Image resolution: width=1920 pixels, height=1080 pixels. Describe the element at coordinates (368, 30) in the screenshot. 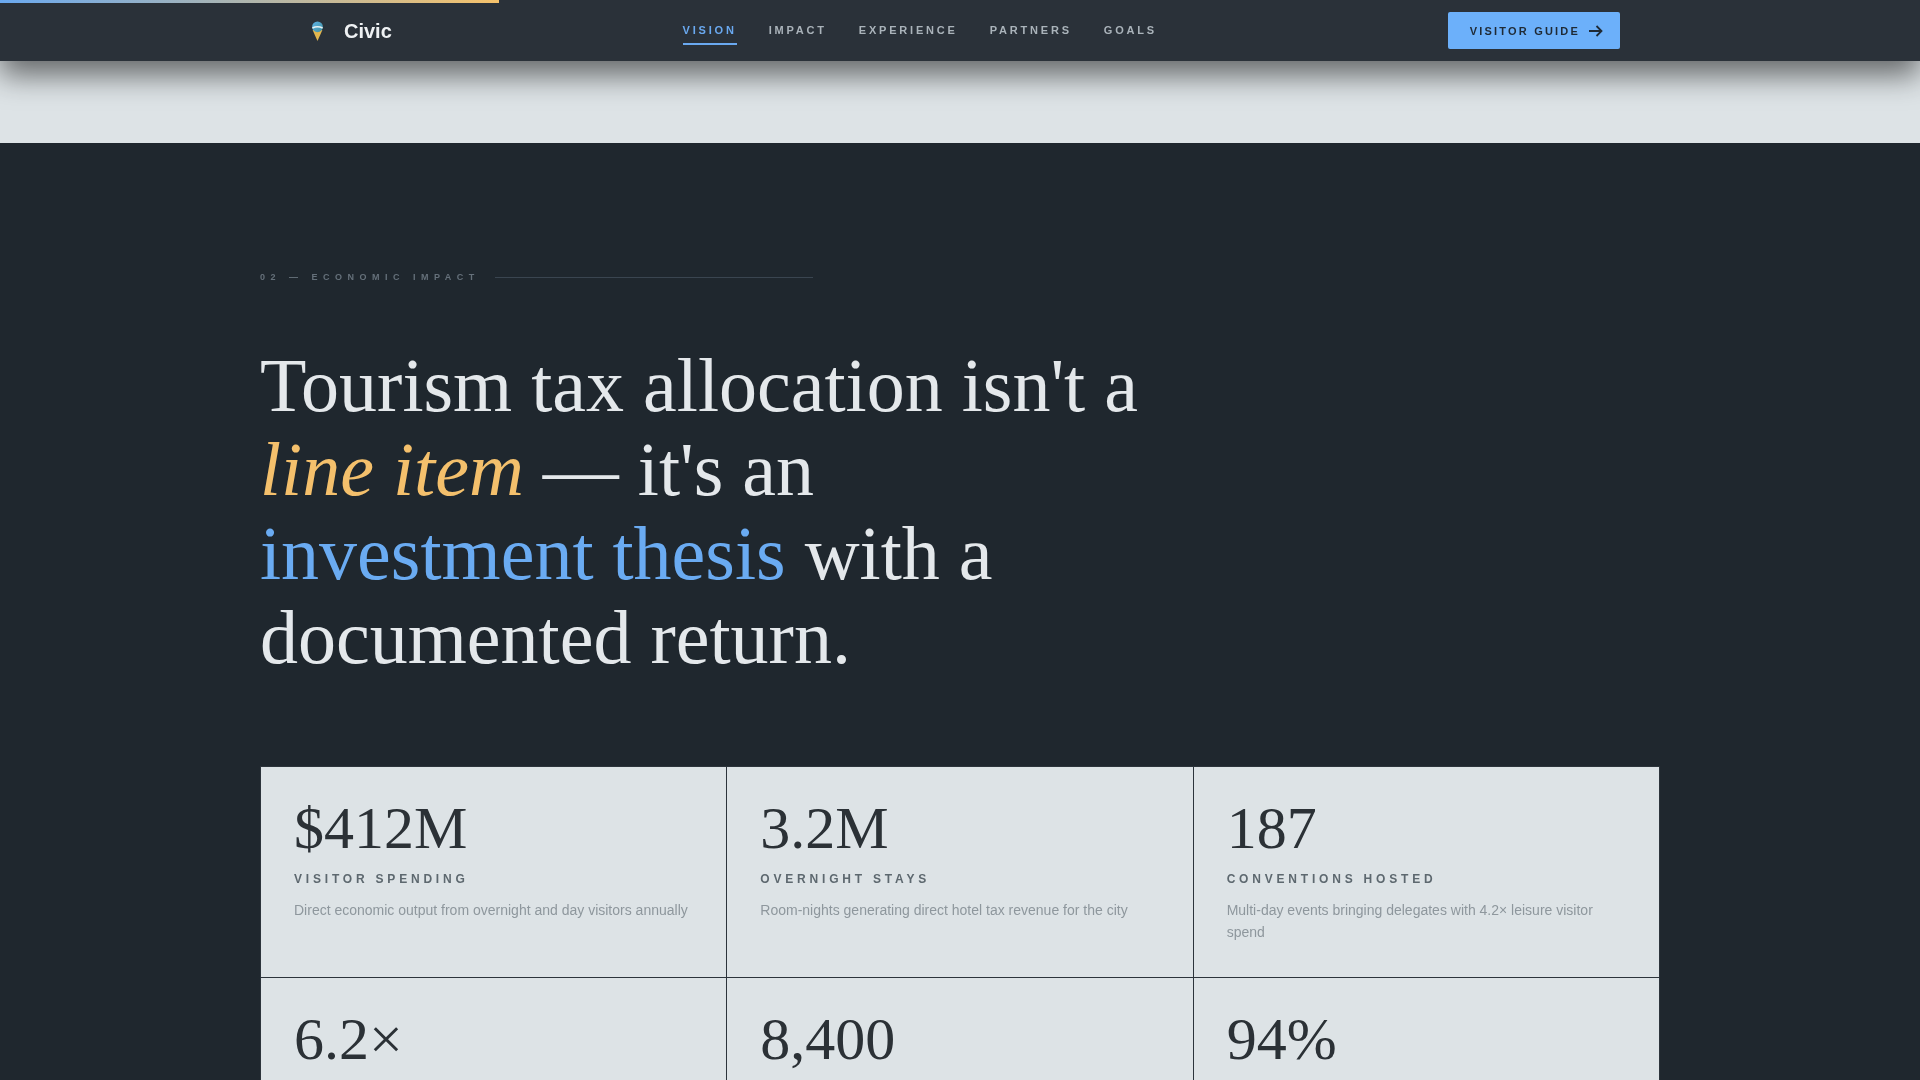

I see `brand-name: Civic` at that location.